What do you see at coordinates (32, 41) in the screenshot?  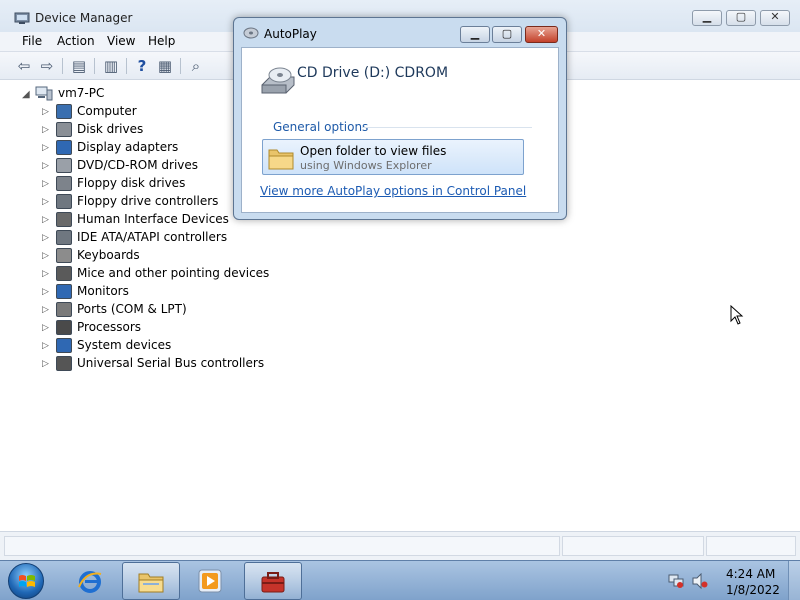 I see `menu-file: File` at bounding box center [32, 41].